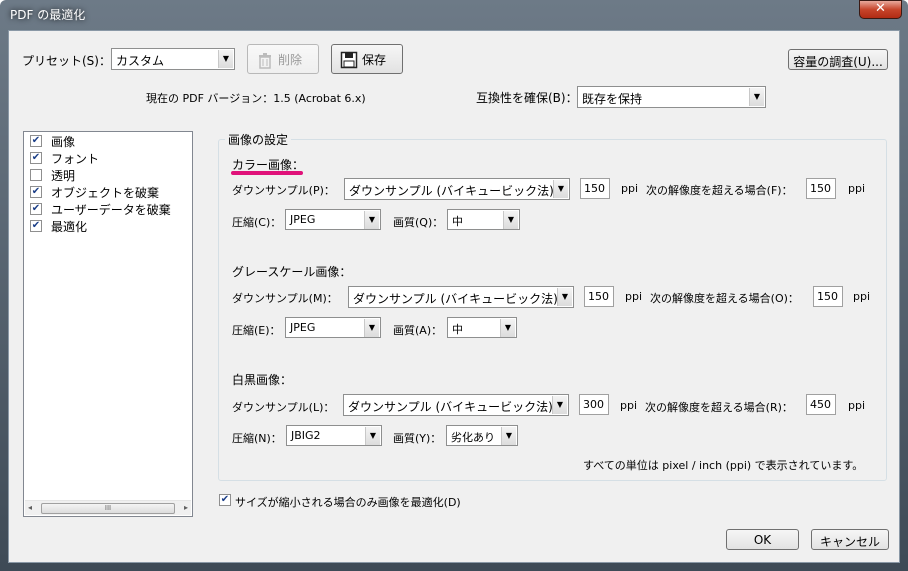  Describe the element at coordinates (349, 60) in the screenshot. I see `save-disk-icon` at that location.